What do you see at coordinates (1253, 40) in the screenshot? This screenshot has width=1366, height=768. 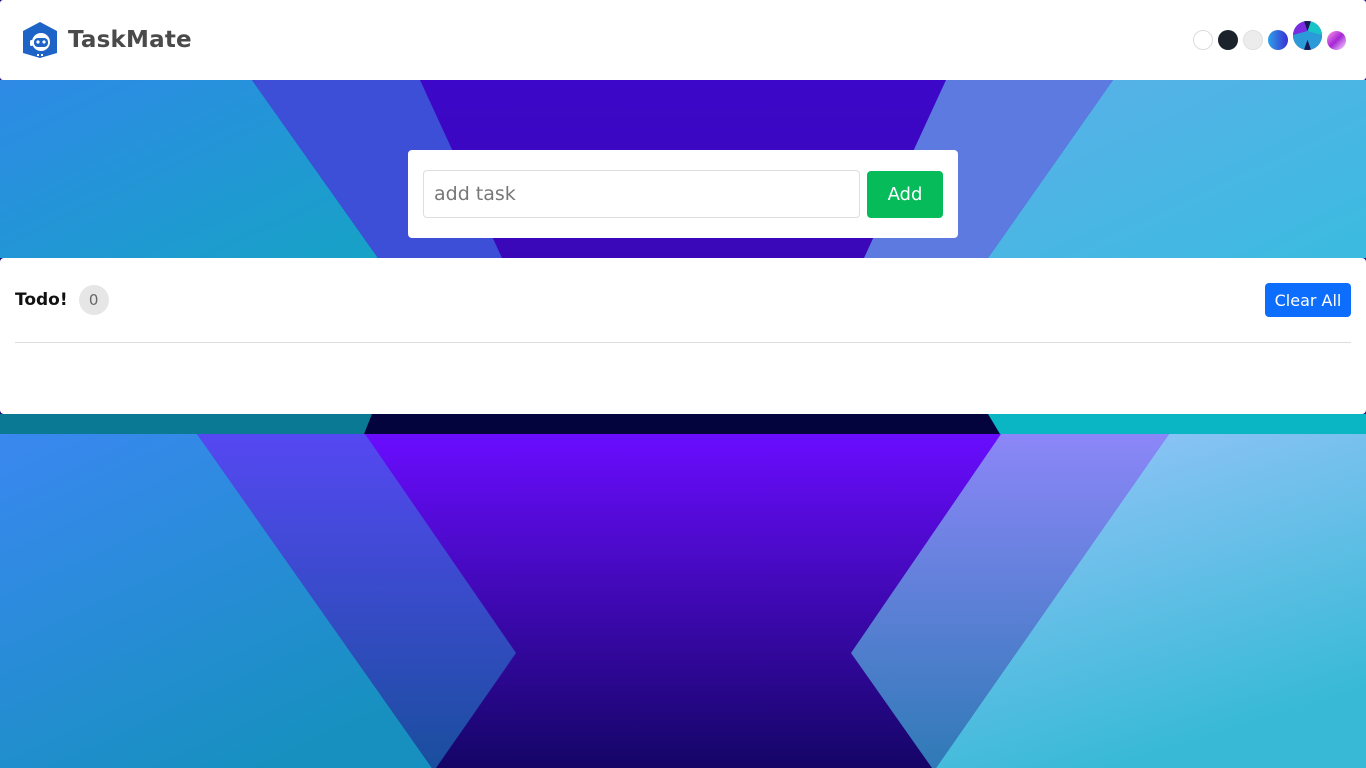 I see `theme-light-gray-swatch` at bounding box center [1253, 40].